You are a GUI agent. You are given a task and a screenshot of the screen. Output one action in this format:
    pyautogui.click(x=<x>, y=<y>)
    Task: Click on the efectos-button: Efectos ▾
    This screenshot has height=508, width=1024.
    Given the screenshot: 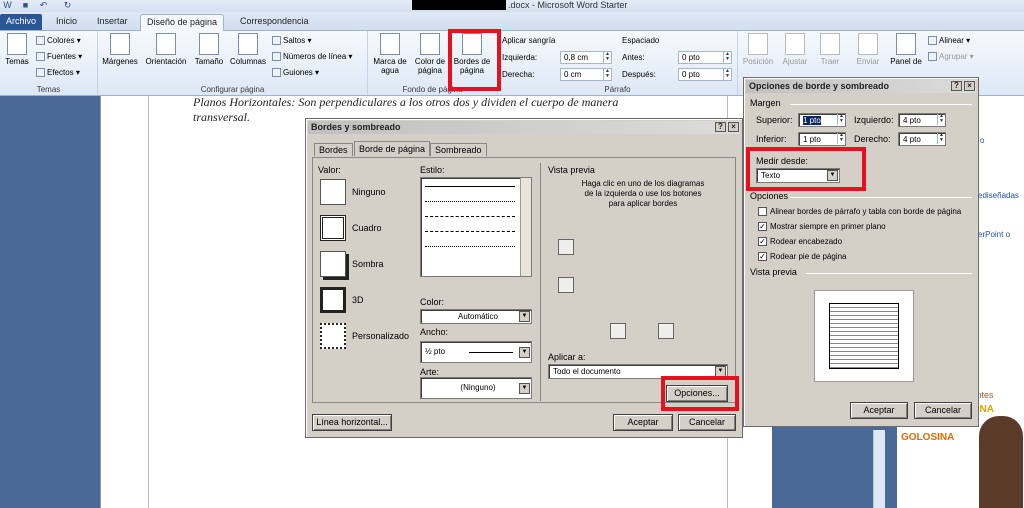 What is the action you would take?
    pyautogui.click(x=58, y=72)
    